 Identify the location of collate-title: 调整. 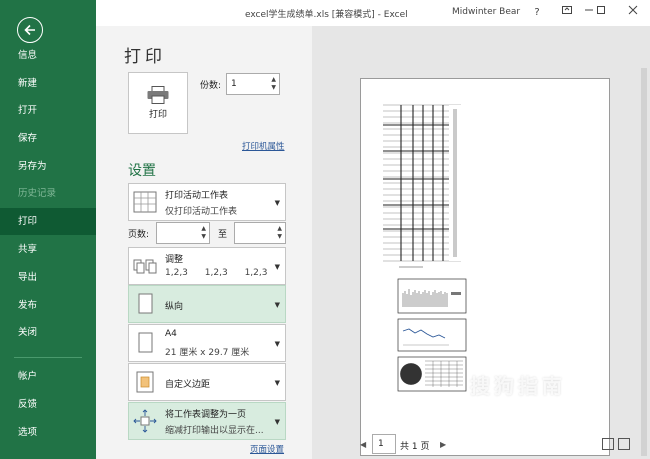
(174, 260).